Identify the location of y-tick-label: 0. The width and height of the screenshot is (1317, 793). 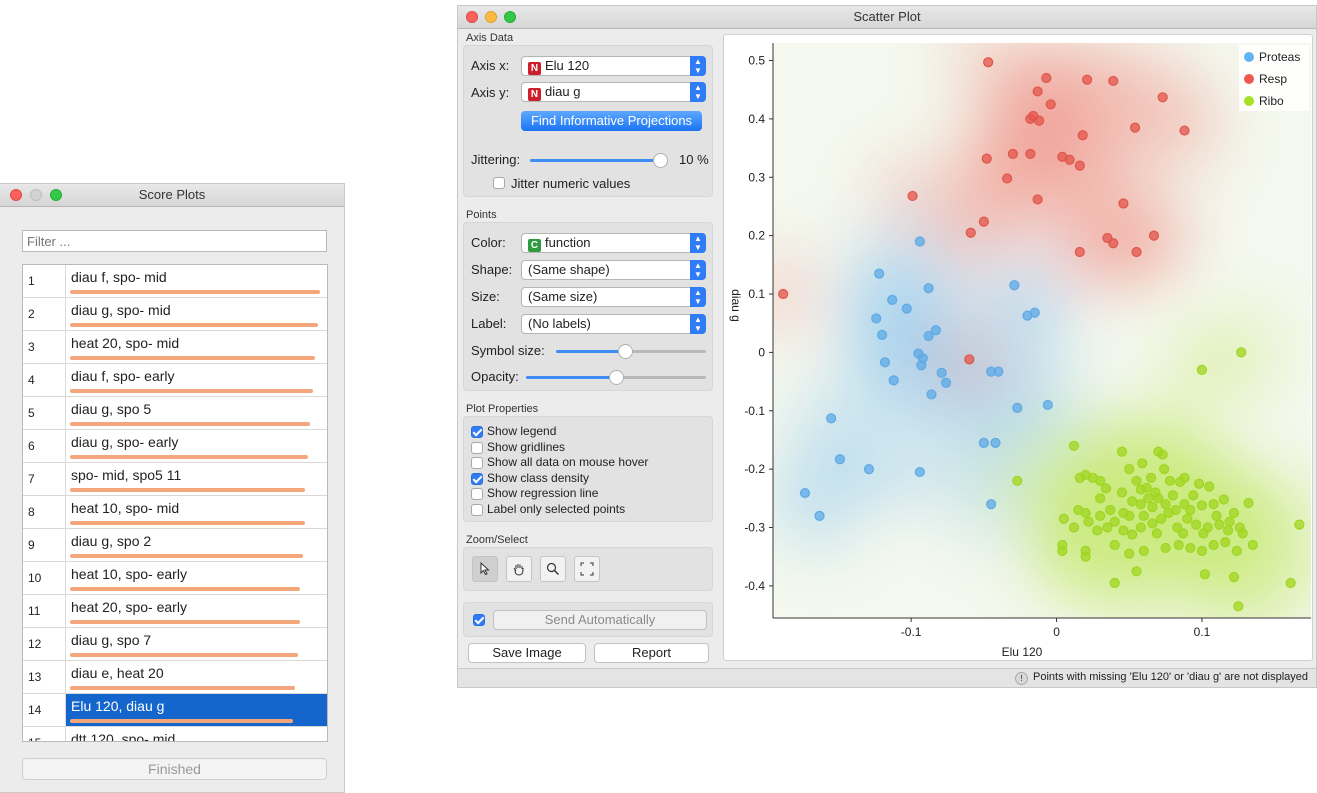
(761, 352).